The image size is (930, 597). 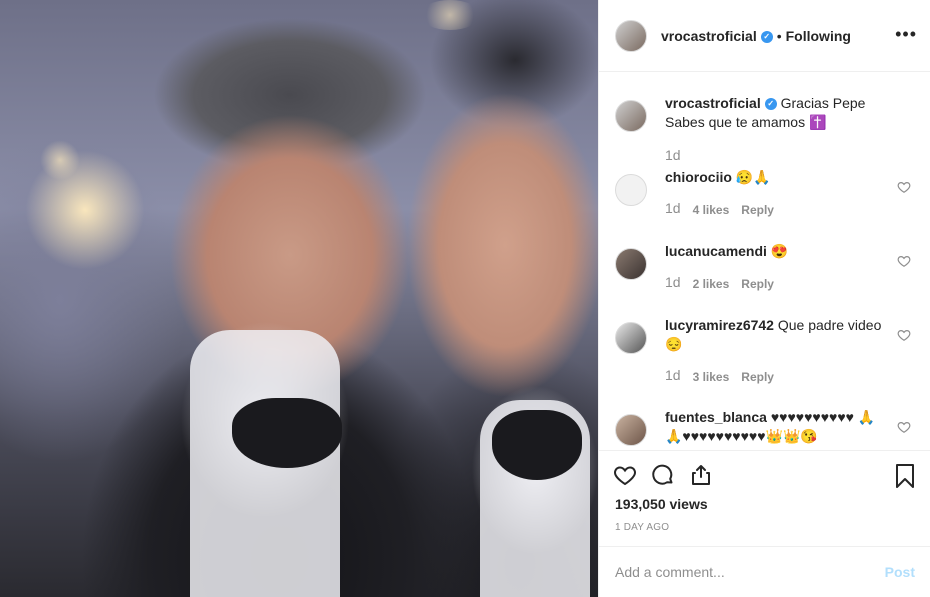 I want to click on view-count: 193,050 views, so click(x=661, y=504).